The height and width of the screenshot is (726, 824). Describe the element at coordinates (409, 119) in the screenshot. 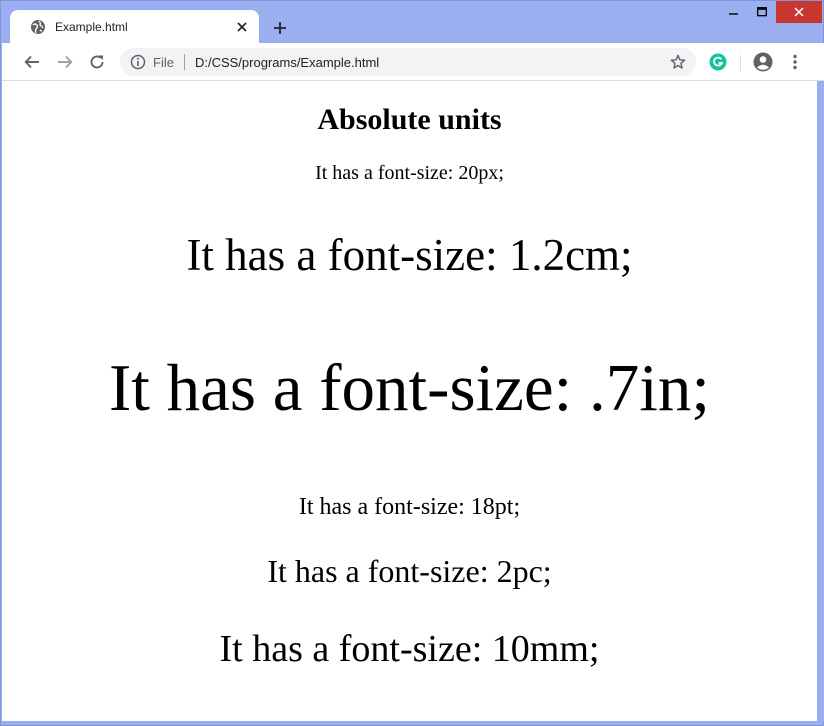

I see `page-heading: Absolute units` at that location.